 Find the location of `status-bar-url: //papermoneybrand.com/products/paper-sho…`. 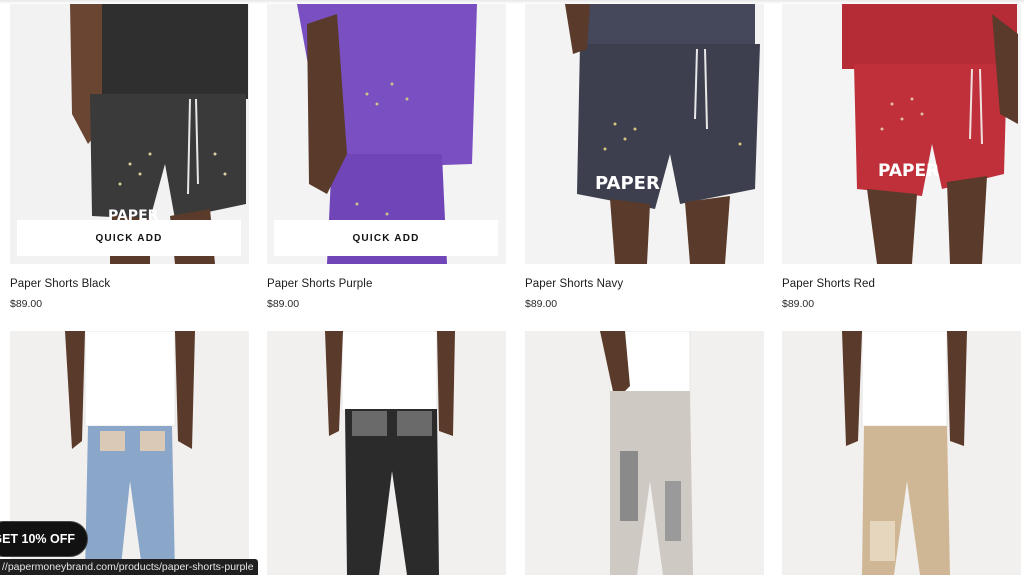

status-bar-url: //papermoneybrand.com/products/paper-sho… is located at coordinates (129, 567).